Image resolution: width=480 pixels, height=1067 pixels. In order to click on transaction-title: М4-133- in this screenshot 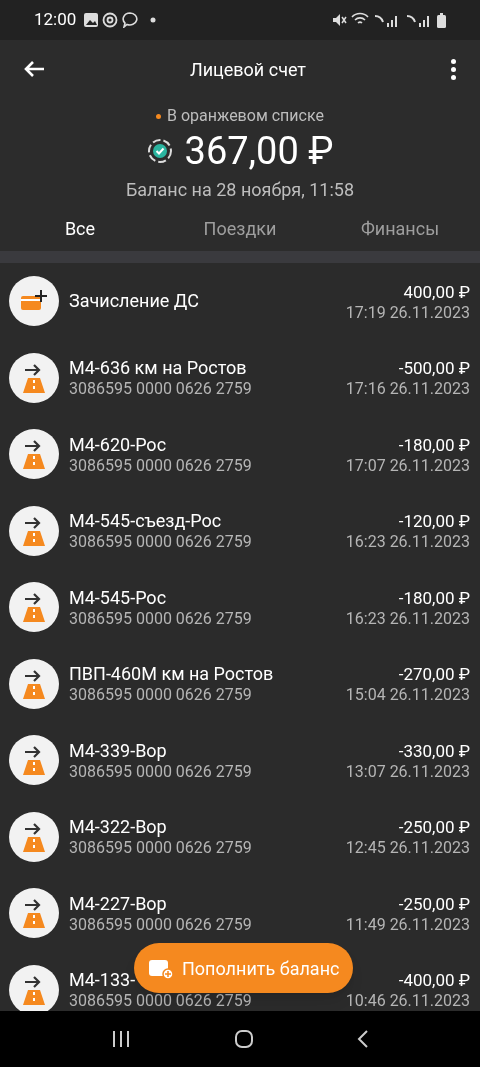, I will do `click(102, 980)`.